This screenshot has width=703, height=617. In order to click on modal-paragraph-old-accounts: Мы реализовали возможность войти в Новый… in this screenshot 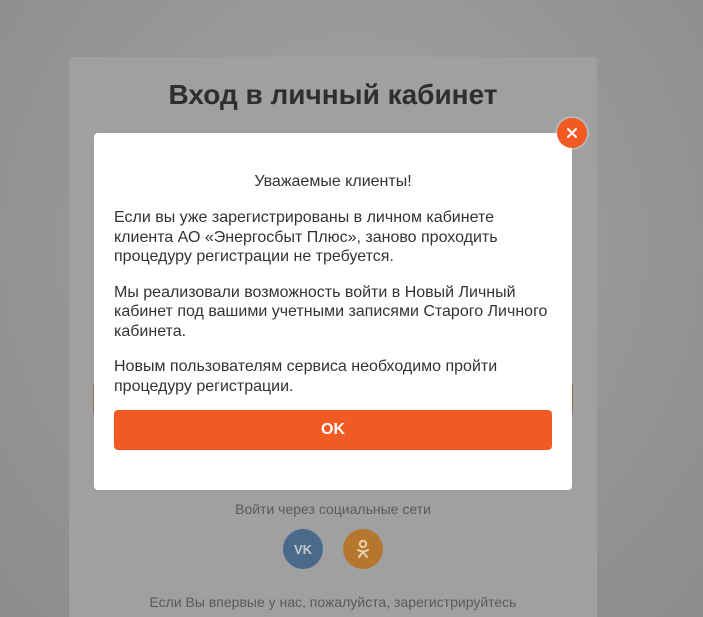, I will do `click(331, 311)`.